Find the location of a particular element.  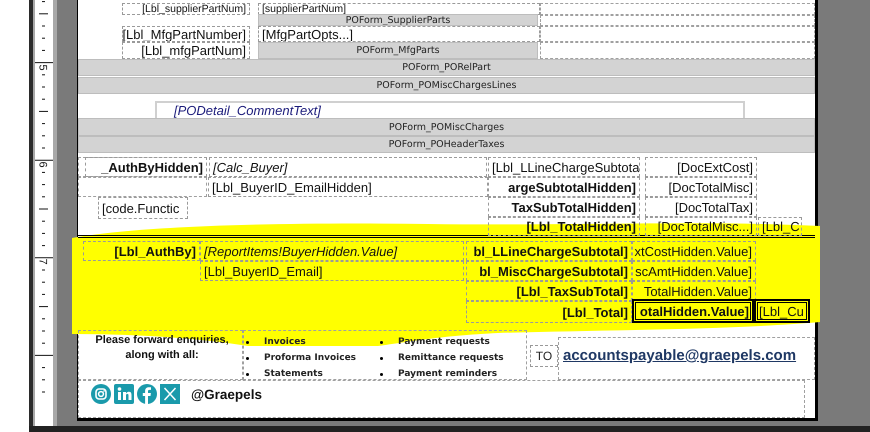

instagram-icon is located at coordinates (101, 394).